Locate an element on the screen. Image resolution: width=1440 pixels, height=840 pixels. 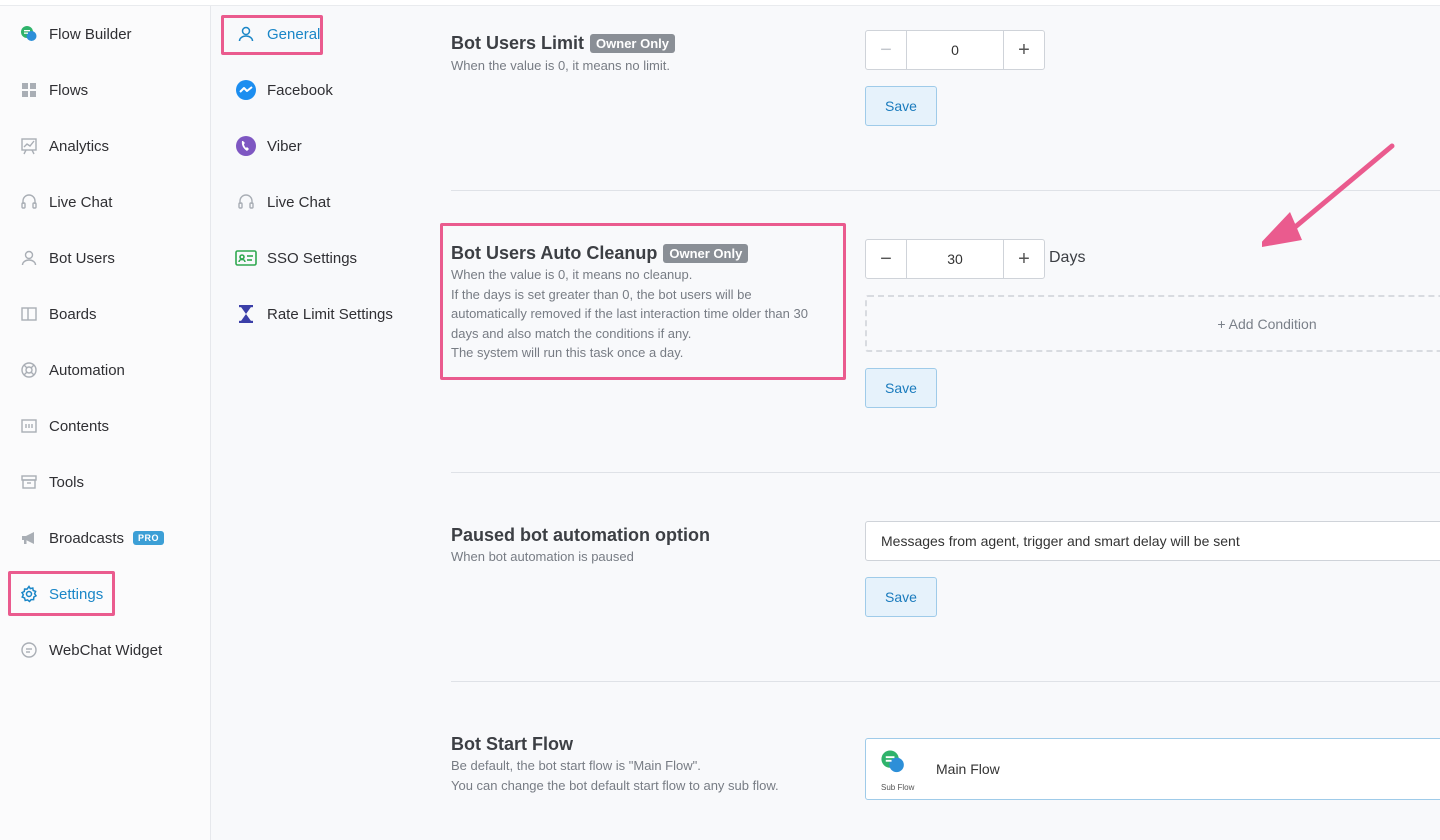
paused-option-desc: When bot automation is paused is located at coordinates (542, 556).